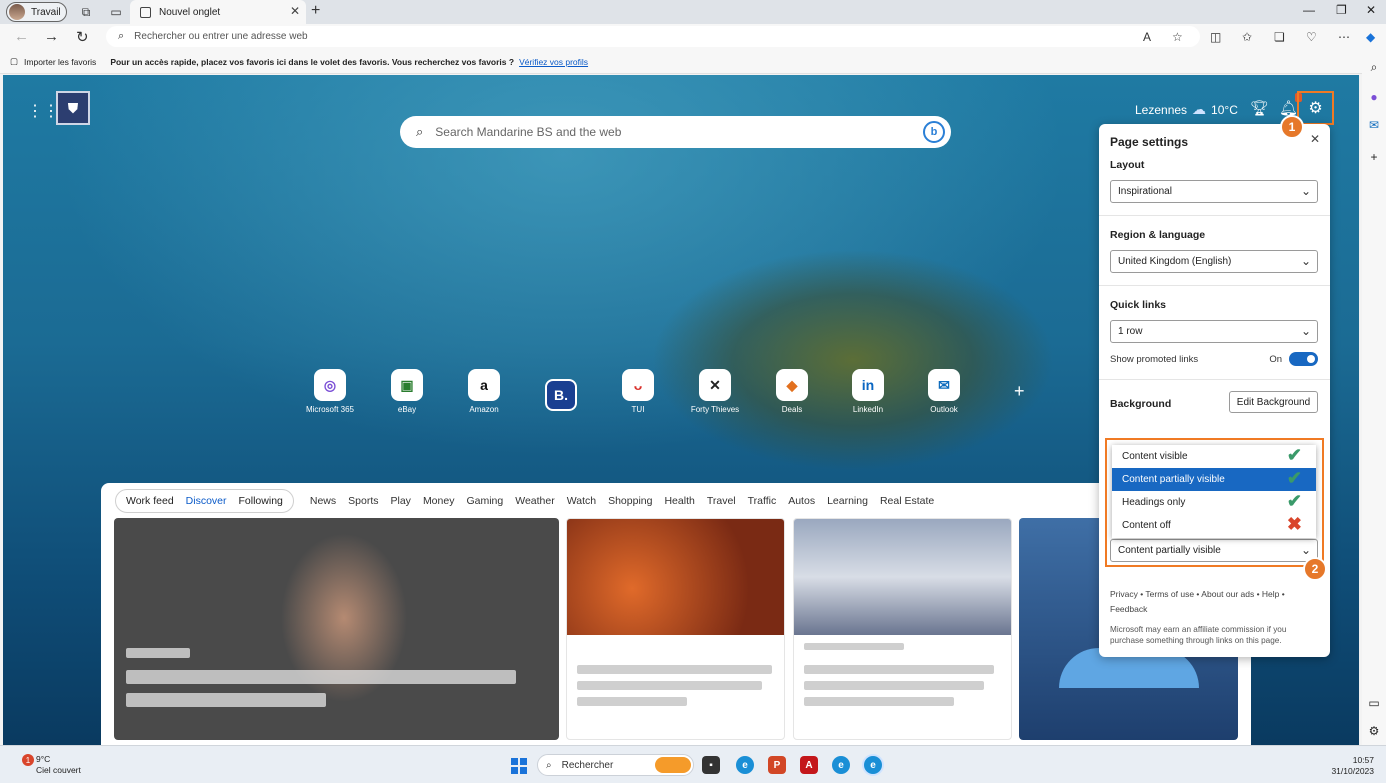 This screenshot has width=1386, height=783. What do you see at coordinates (1147, 37) in the screenshot?
I see `read-aloud-icon: A` at bounding box center [1147, 37].